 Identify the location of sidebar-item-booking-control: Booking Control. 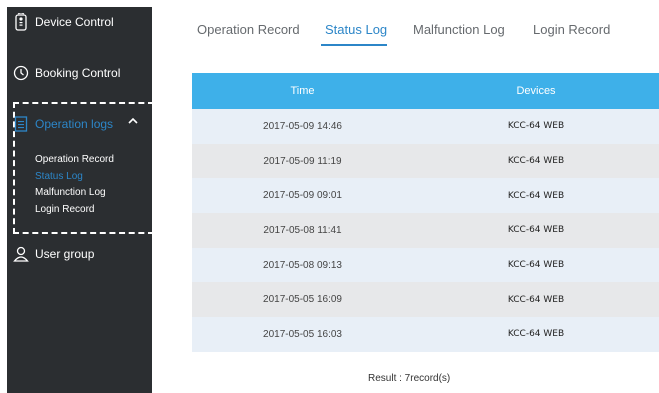
(79, 73).